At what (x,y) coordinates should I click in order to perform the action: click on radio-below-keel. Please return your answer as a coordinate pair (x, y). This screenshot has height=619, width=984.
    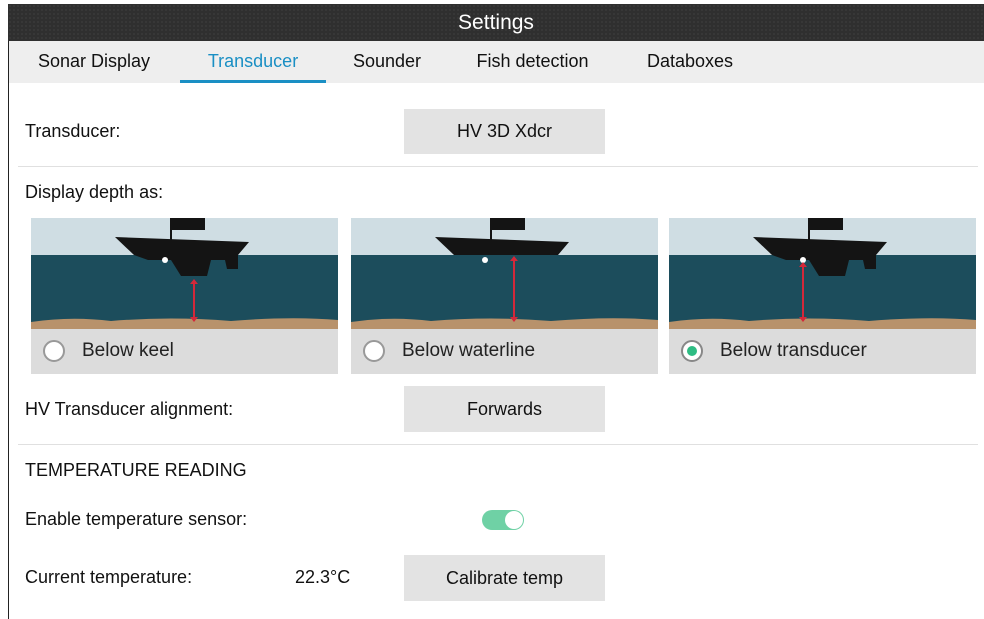
    Looking at the image, I should click on (54, 351).